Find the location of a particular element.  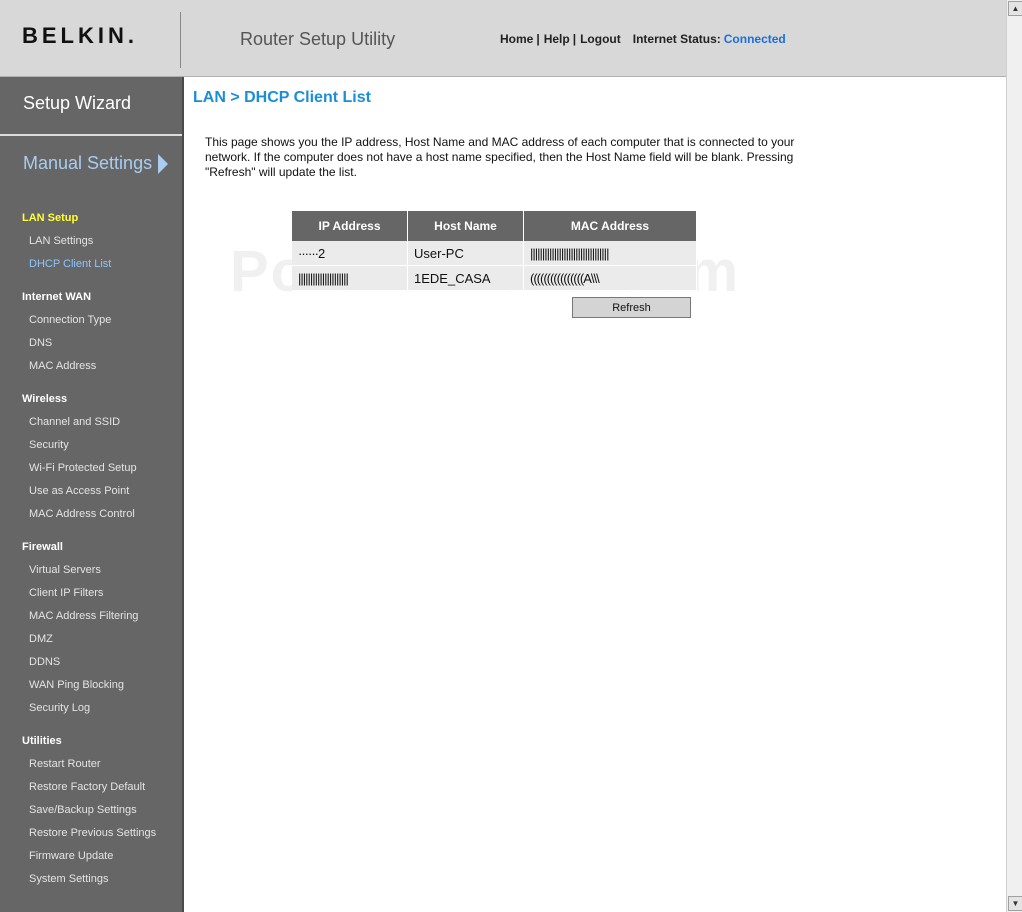

mac-cell: ||||||||||||||||||||||||||||||||| is located at coordinates (610, 253).